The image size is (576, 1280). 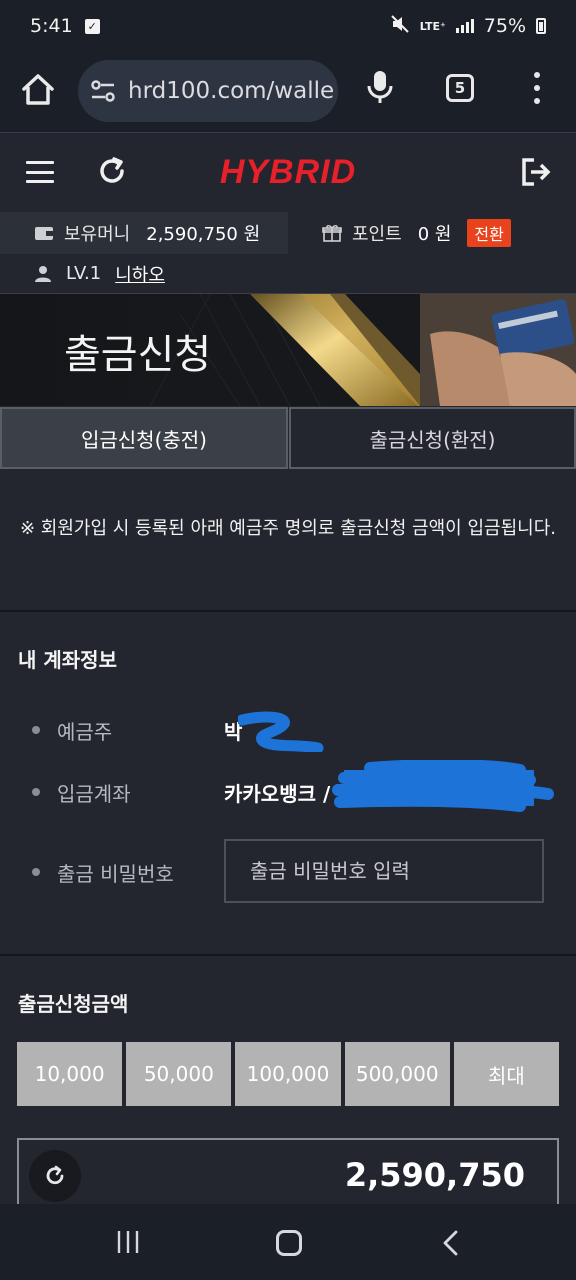 What do you see at coordinates (203, 234) in the screenshot?
I see `money-value: 2,590,750 원` at bounding box center [203, 234].